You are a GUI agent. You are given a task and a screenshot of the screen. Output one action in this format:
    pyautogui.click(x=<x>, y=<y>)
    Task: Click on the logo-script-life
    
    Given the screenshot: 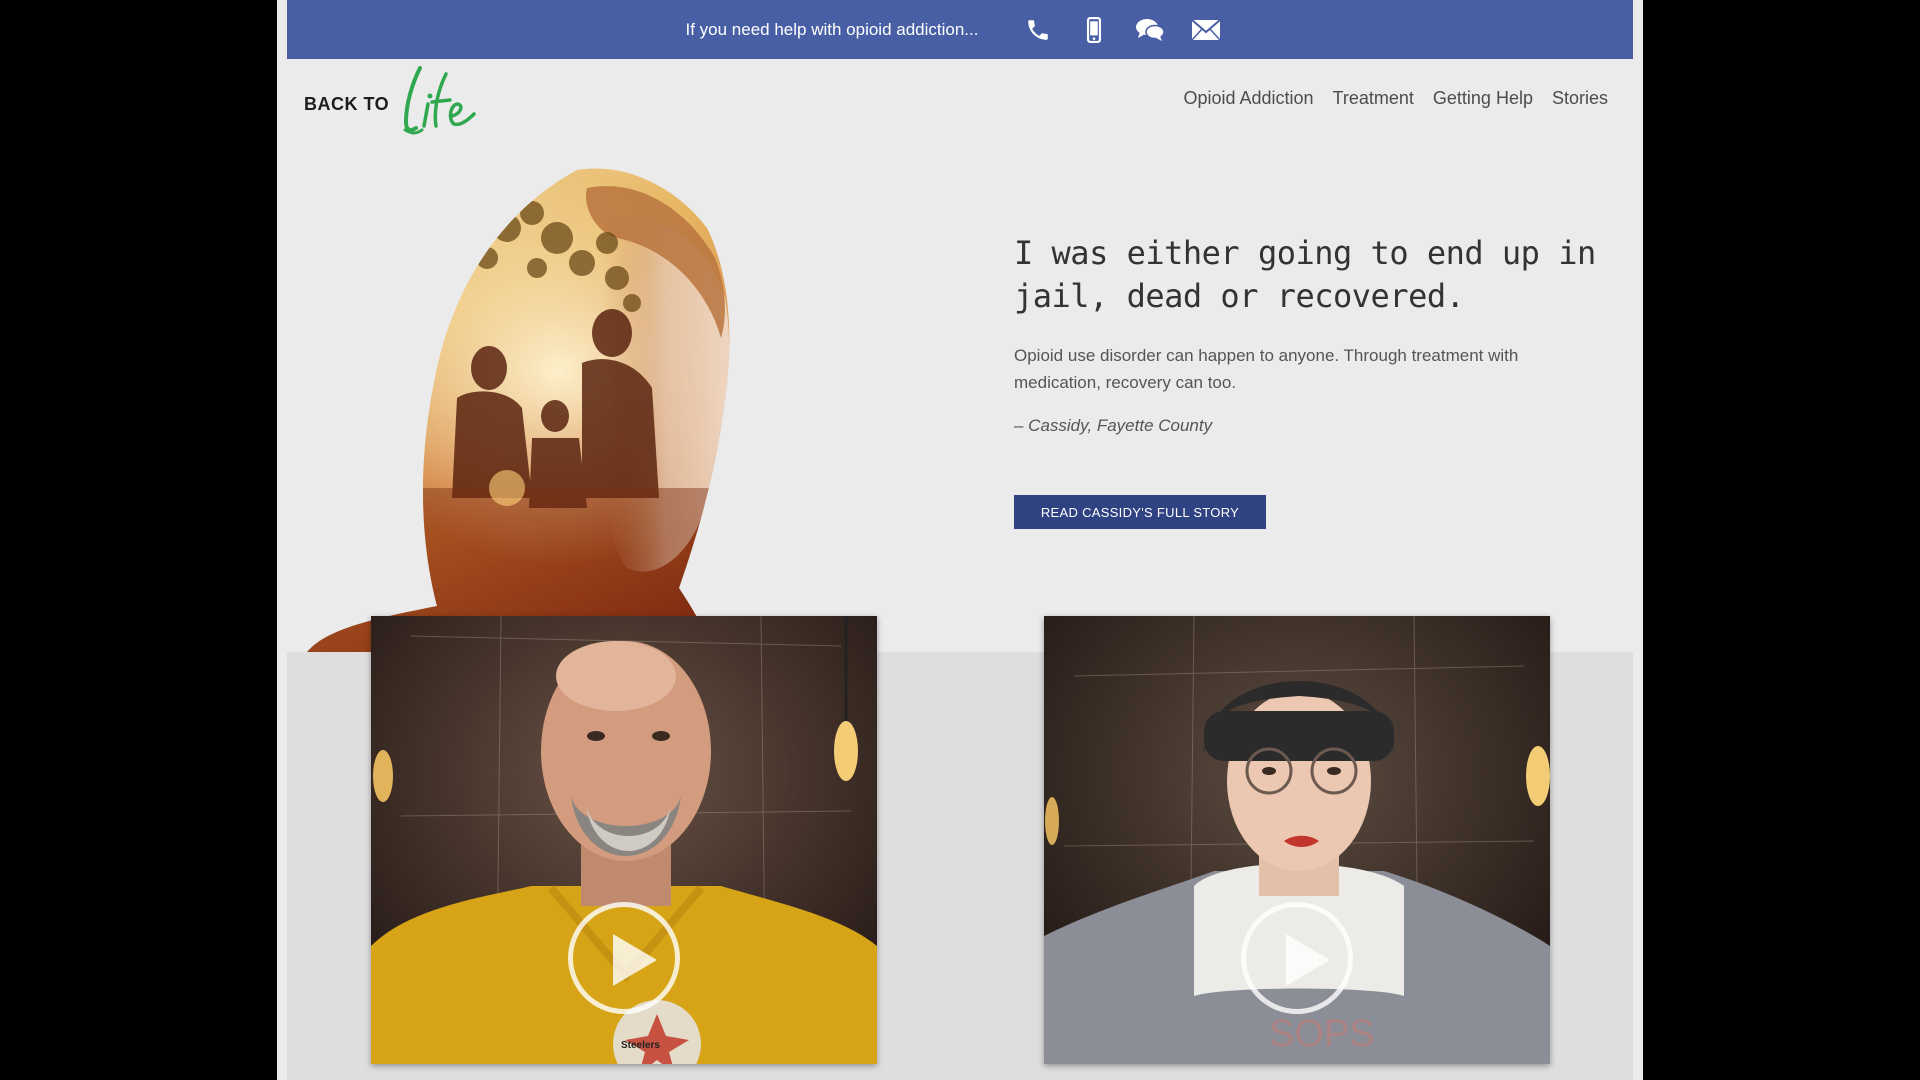 What is the action you would take?
    pyautogui.click(x=439, y=100)
    